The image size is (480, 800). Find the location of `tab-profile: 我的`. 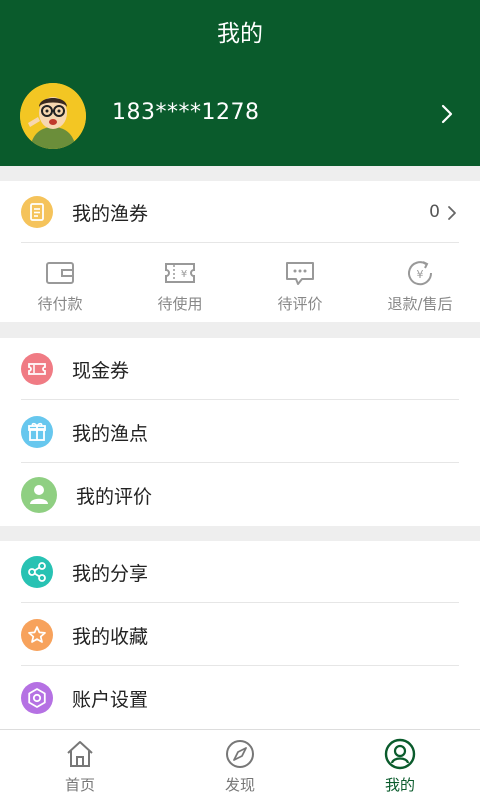

tab-profile: 我的 is located at coordinates (400, 765).